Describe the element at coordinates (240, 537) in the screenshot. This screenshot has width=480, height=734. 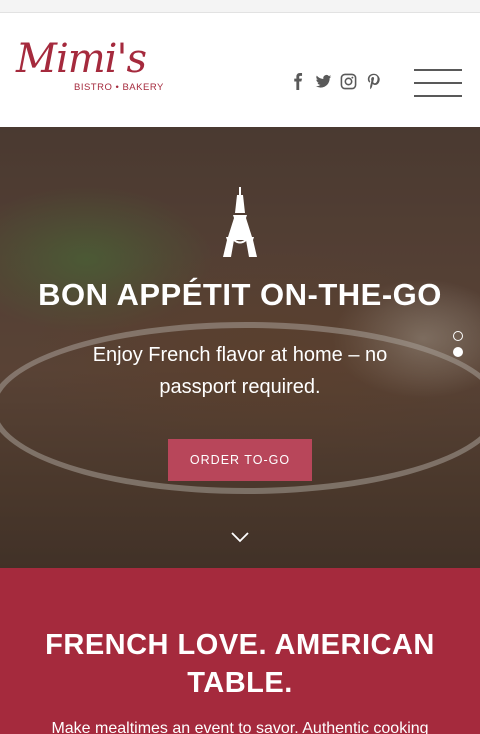
I see `chevron-down-icon` at that location.